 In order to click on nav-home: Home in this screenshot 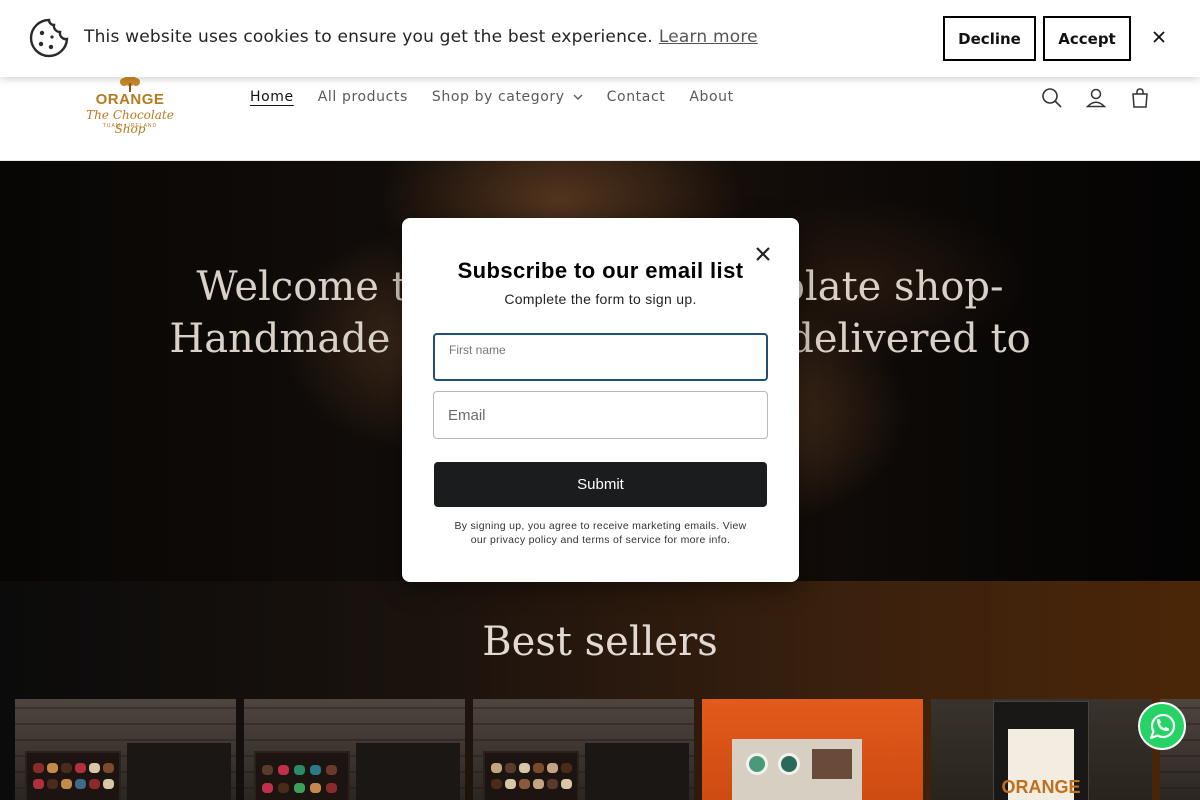, I will do `click(272, 97)`.